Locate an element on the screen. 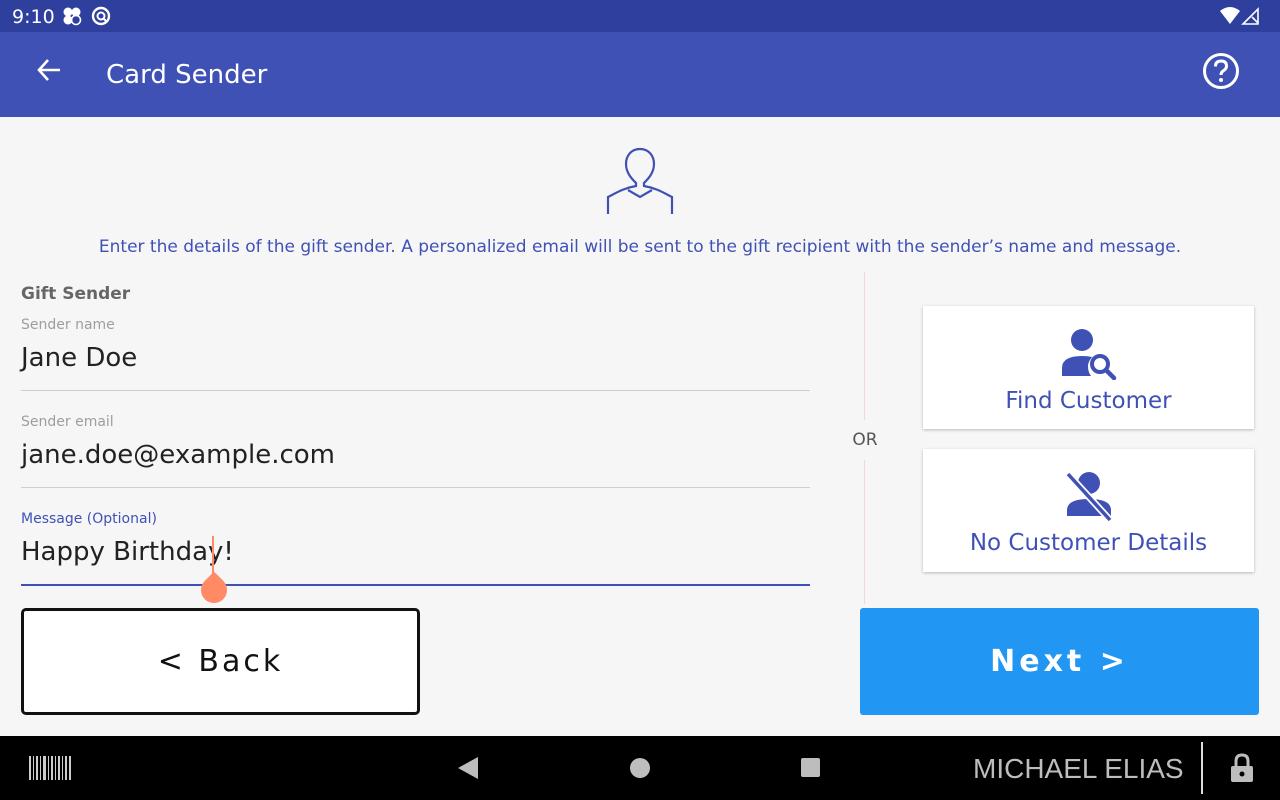 Image resolution: width=1280 pixels, height=800 pixels. person-off-icon is located at coordinates (1088, 497).